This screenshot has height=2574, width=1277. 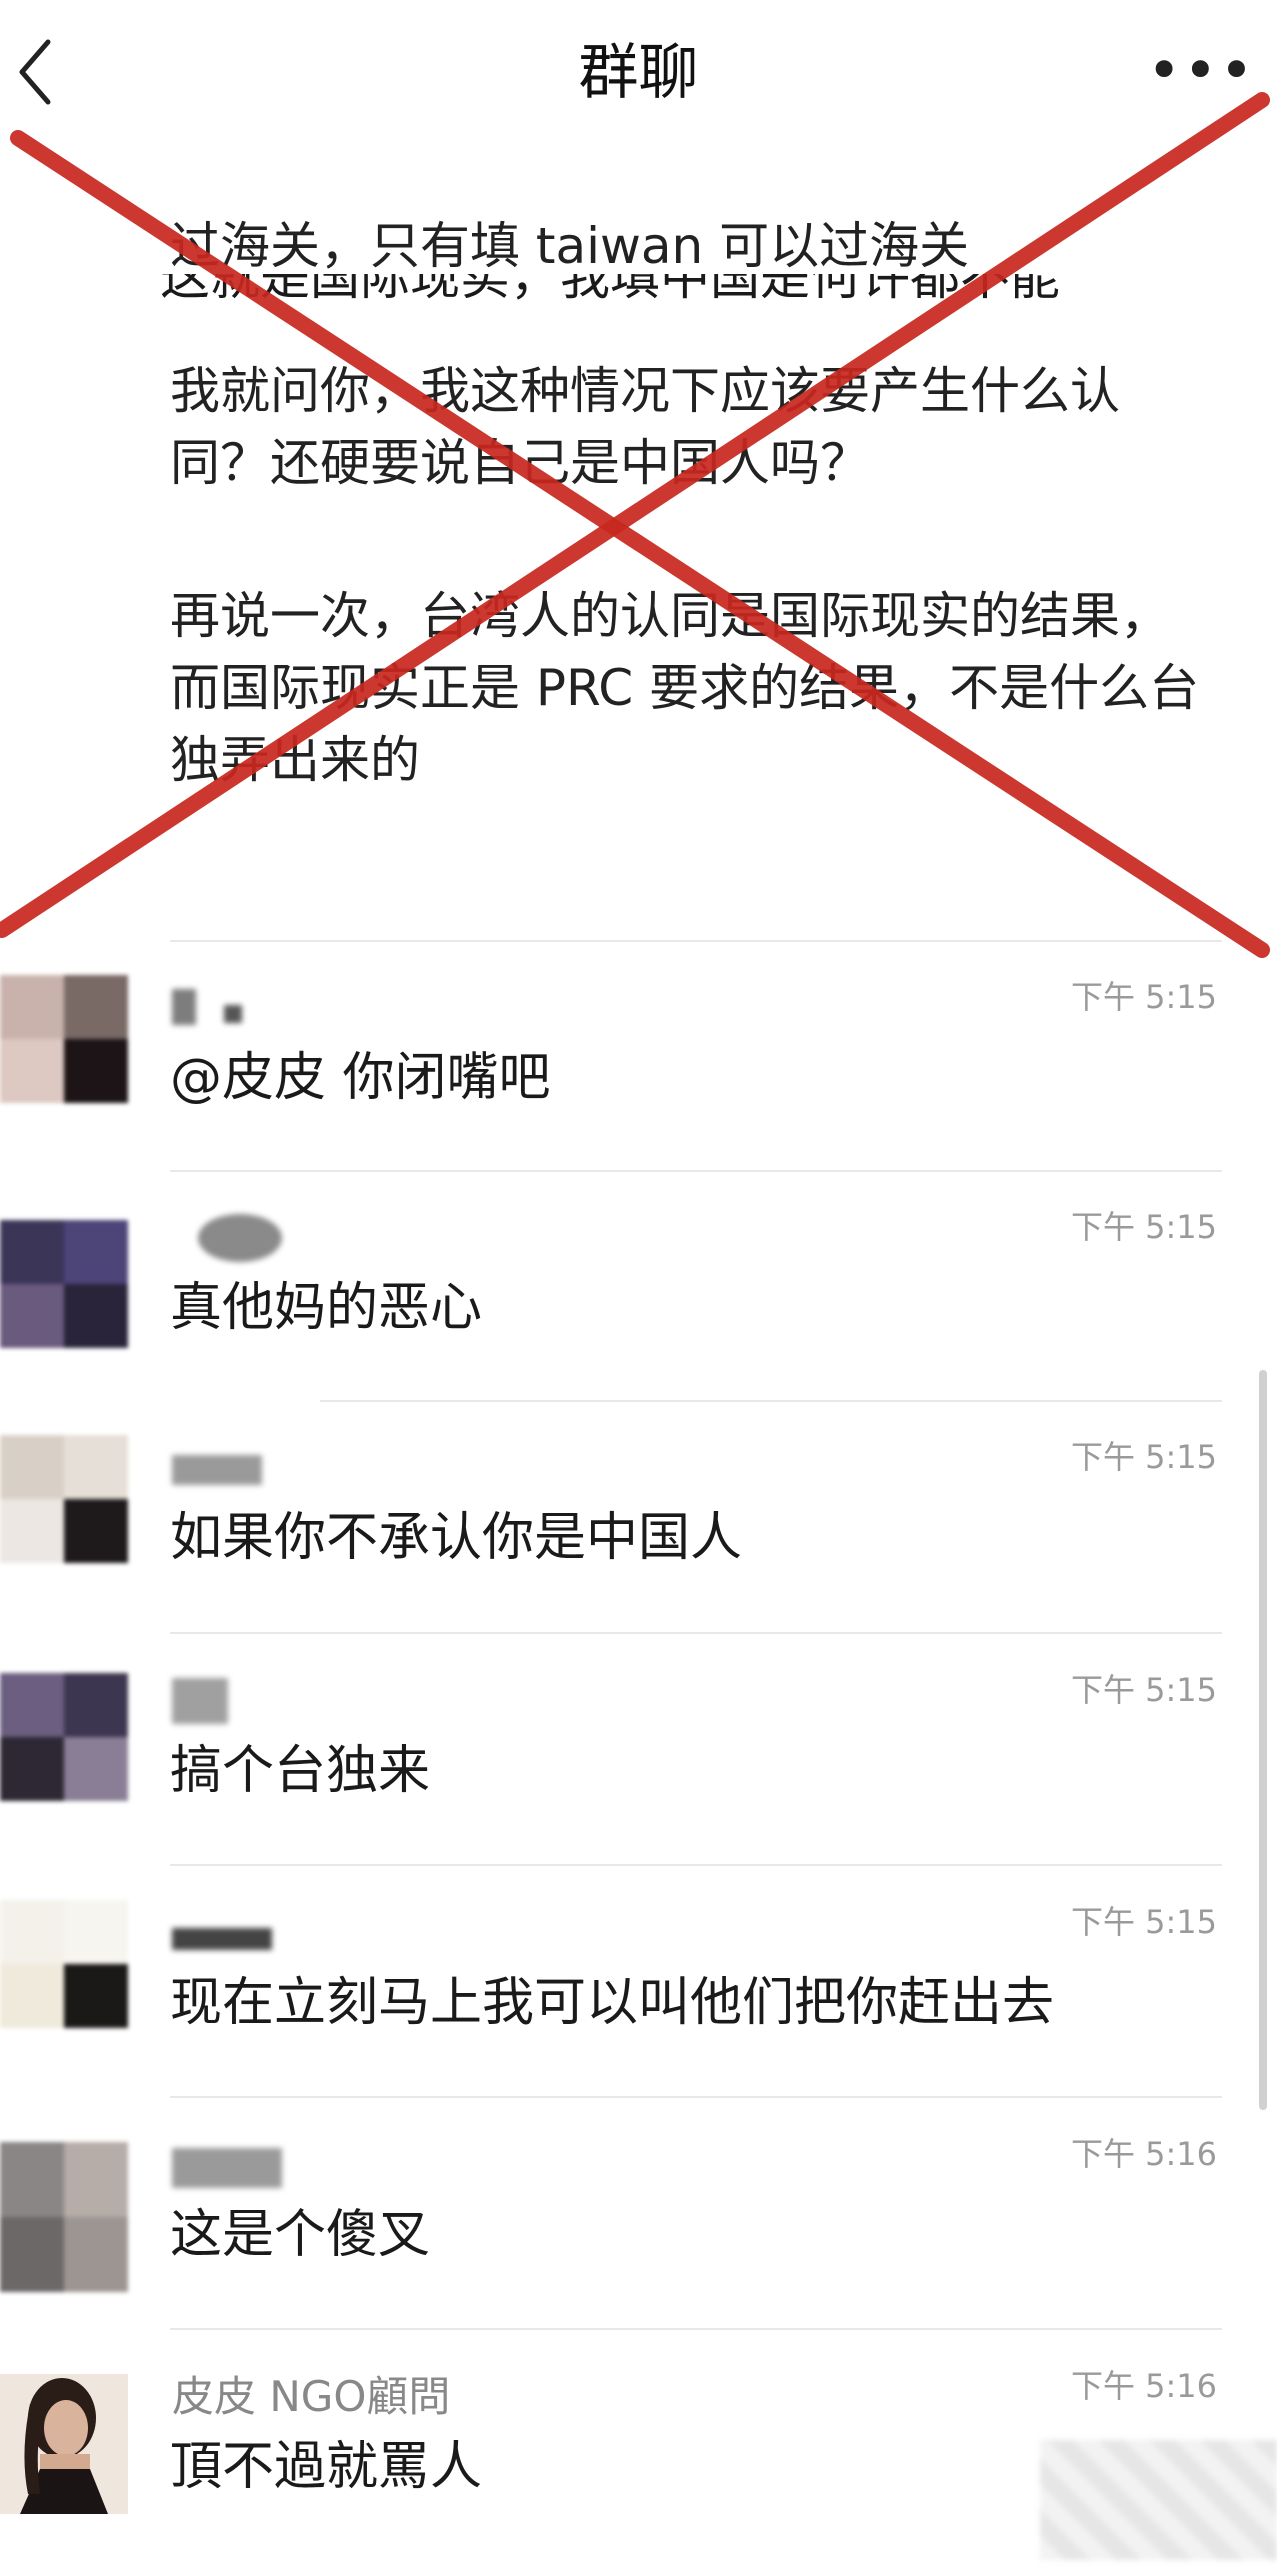 What do you see at coordinates (1263, 1740) in the screenshot?
I see `scrollbar` at bounding box center [1263, 1740].